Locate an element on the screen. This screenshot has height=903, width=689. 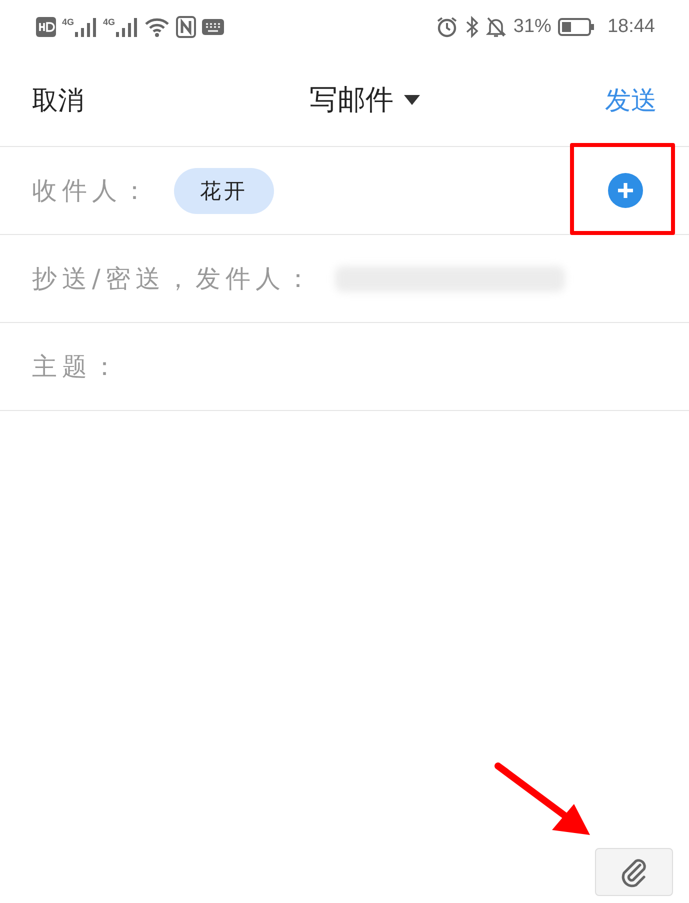
muted-bell-icon is located at coordinates (496, 27).